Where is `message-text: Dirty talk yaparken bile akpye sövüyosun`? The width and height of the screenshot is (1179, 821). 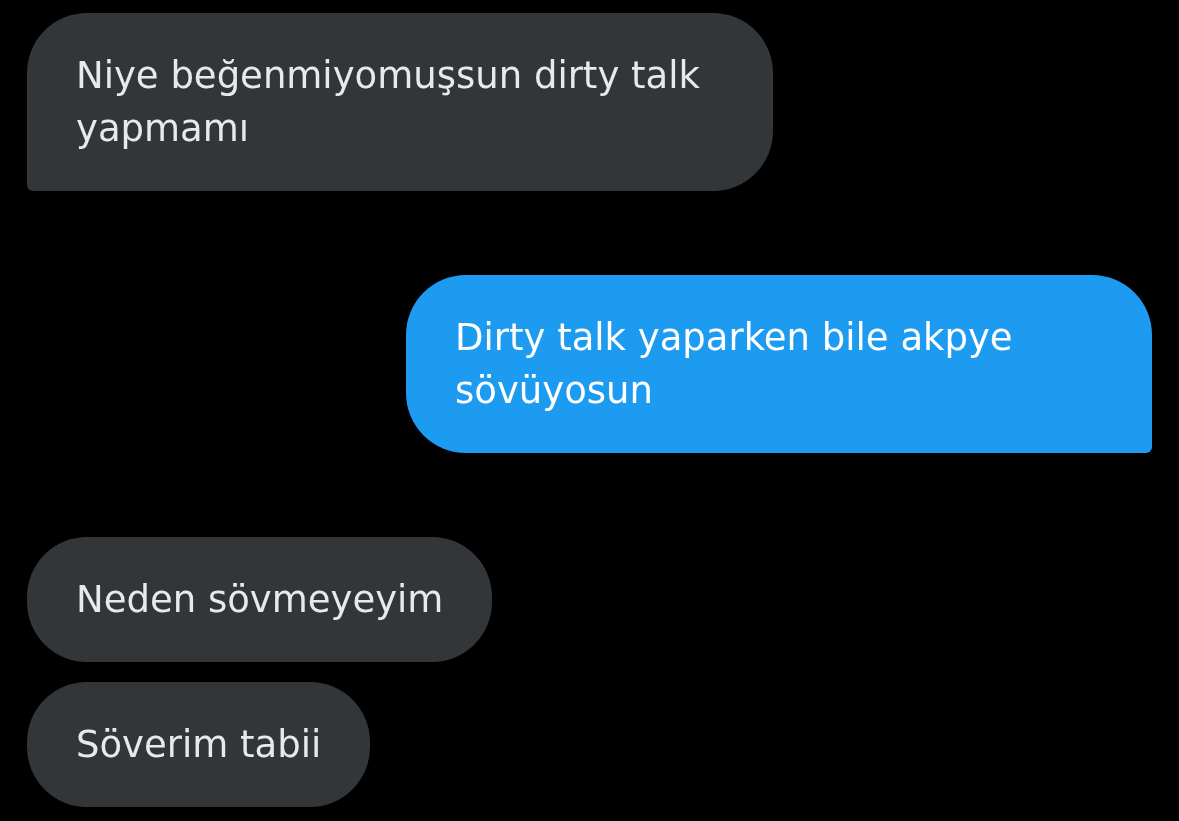 message-text: Dirty talk yaparken bile akpye sövüyosun is located at coordinates (734, 364).